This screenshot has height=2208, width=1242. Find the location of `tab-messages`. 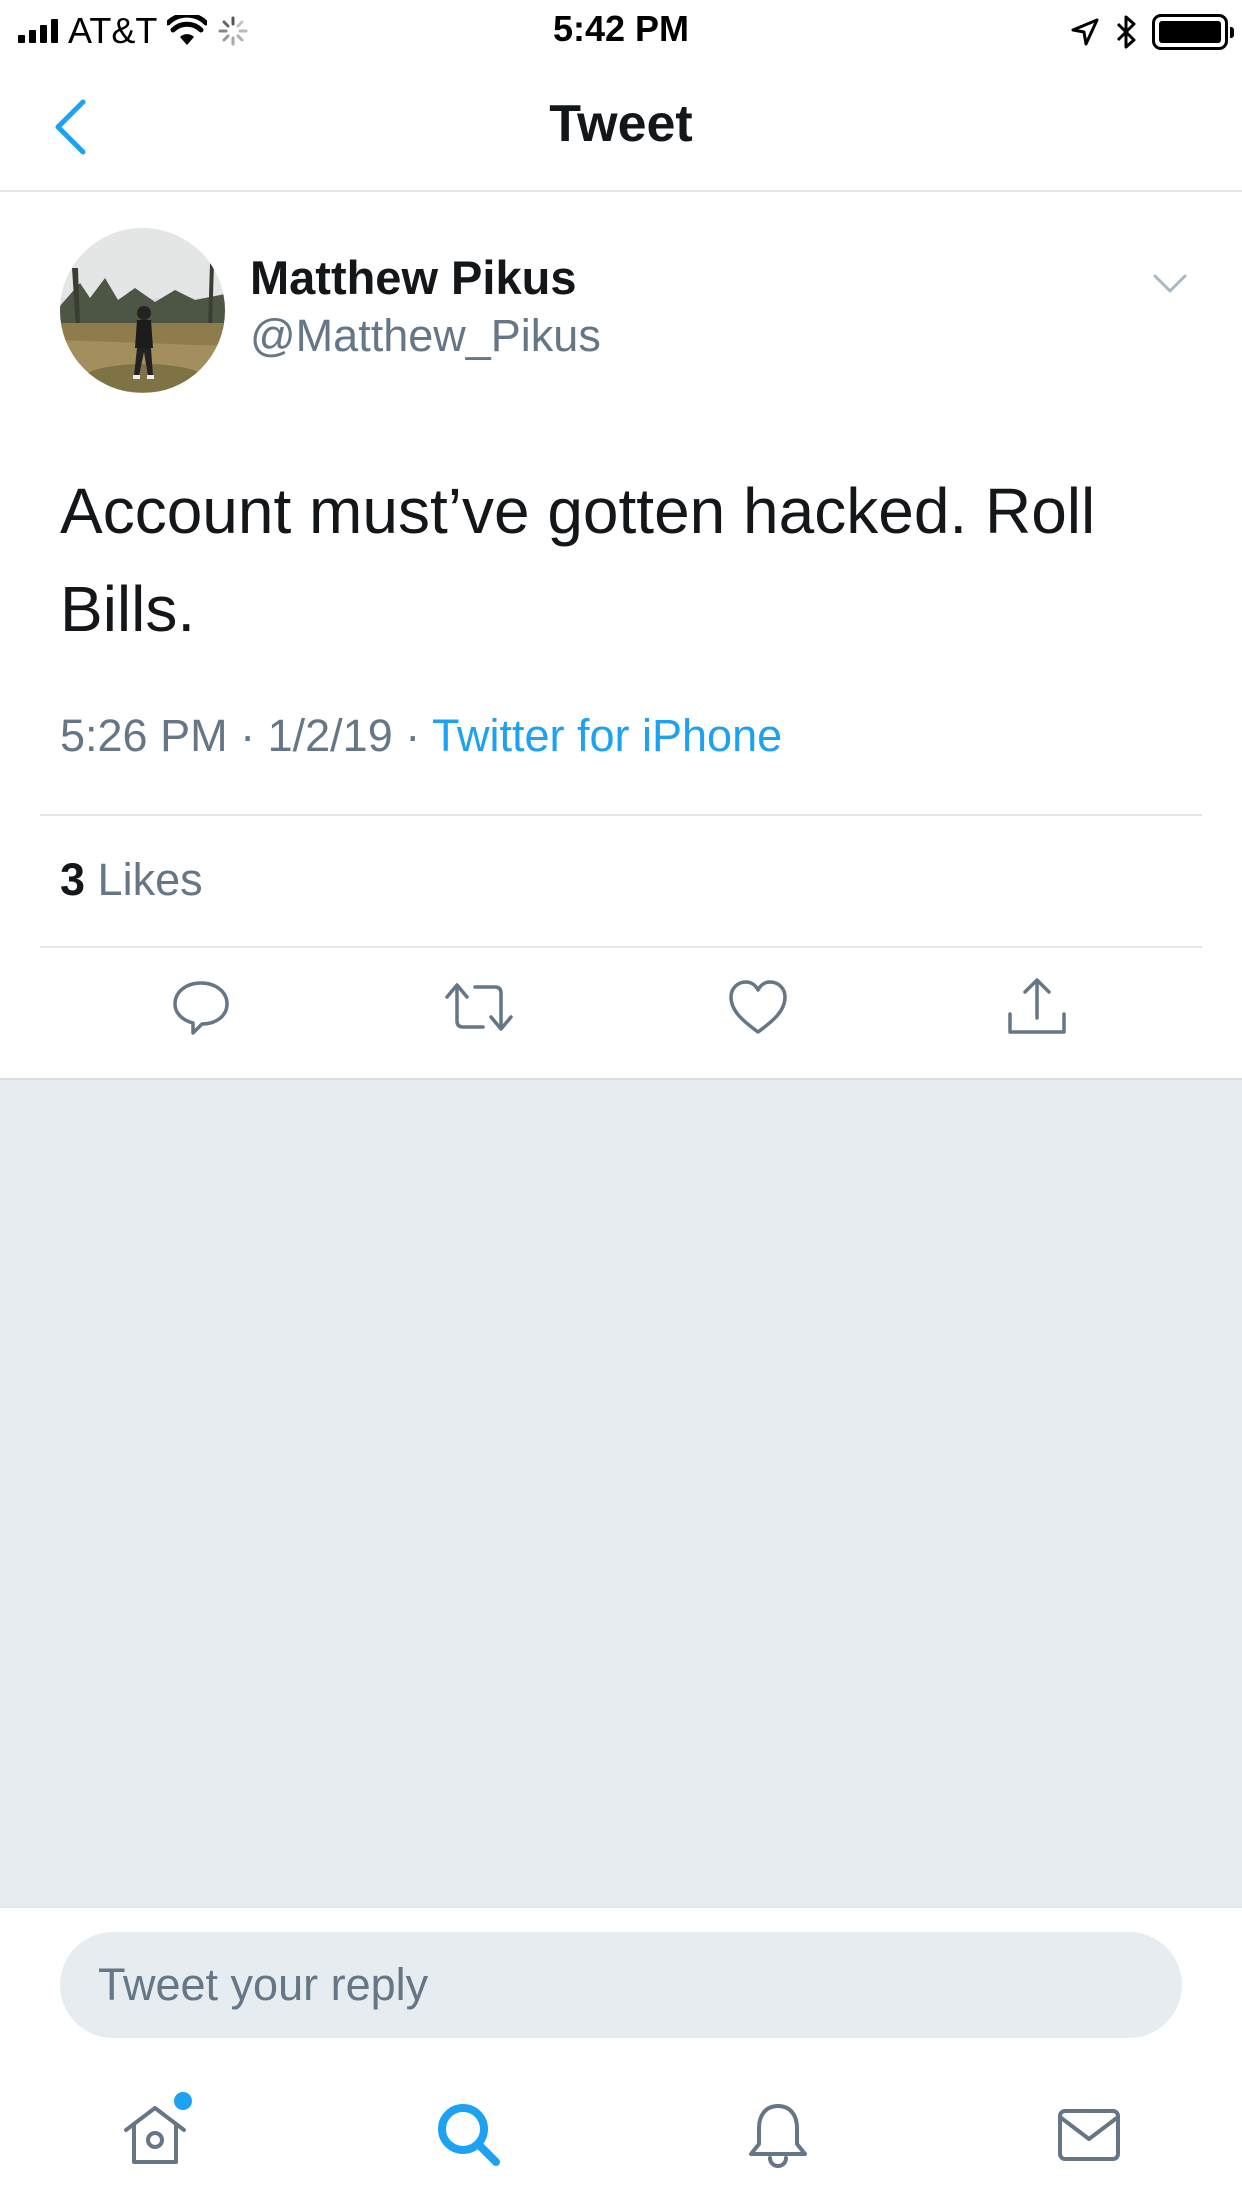

tab-messages is located at coordinates (1089, 2135).